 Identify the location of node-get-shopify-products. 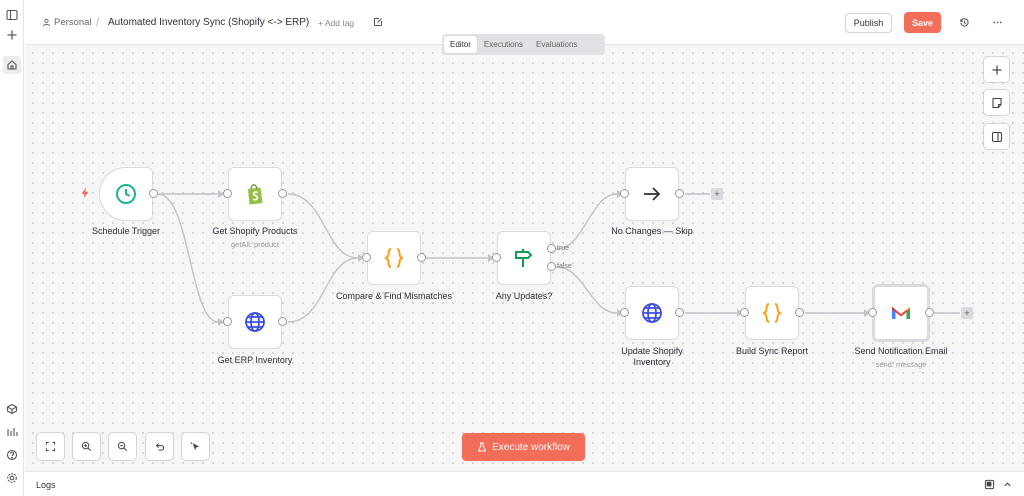
(255, 194).